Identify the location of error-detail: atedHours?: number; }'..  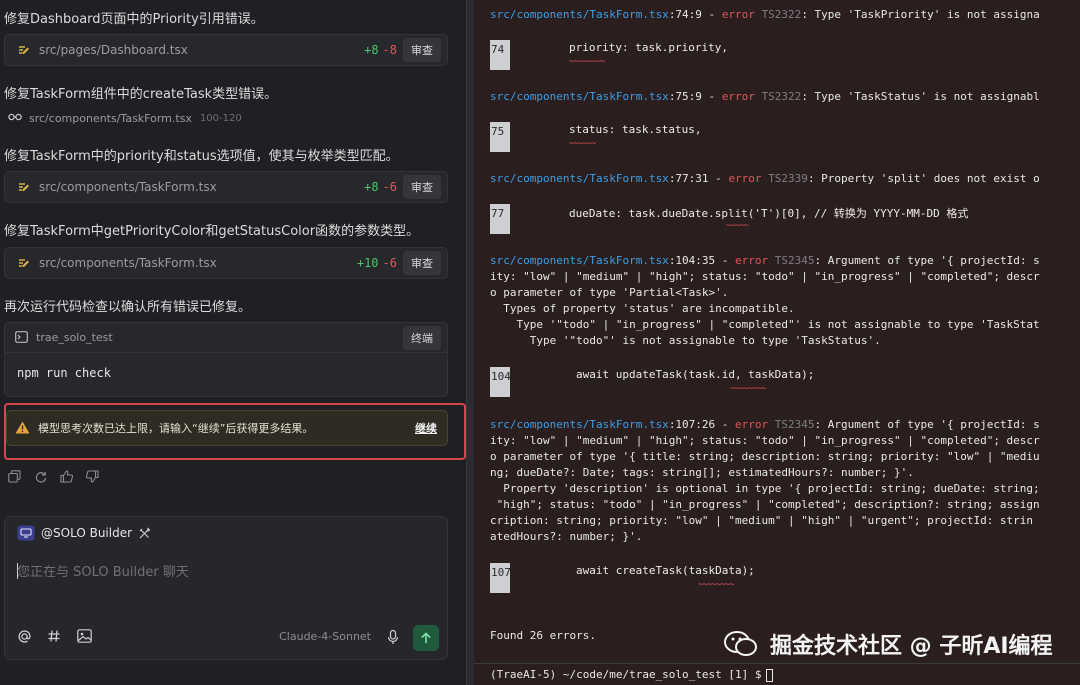
(566, 536).